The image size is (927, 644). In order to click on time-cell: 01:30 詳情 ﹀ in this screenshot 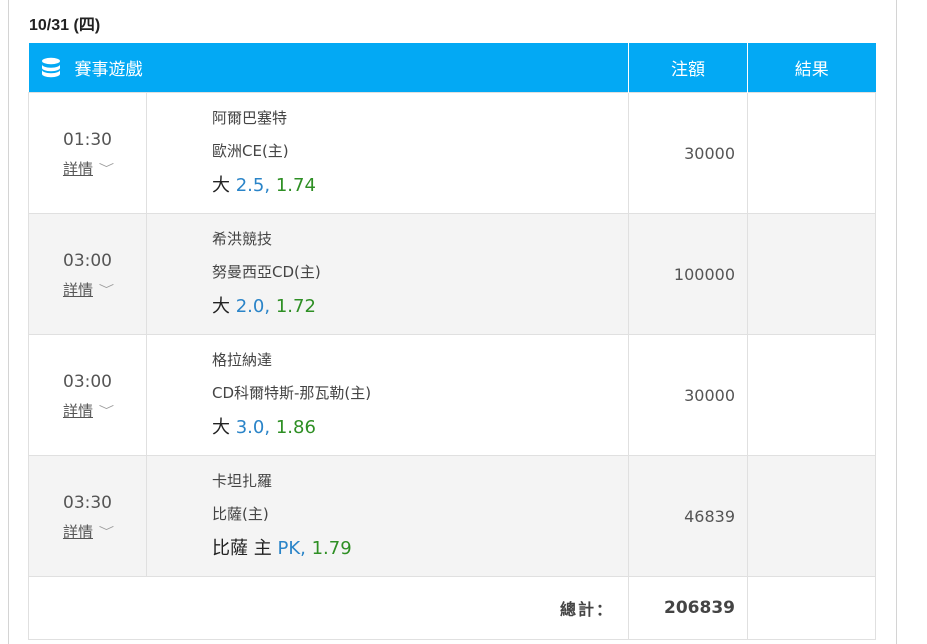, I will do `click(87, 153)`.